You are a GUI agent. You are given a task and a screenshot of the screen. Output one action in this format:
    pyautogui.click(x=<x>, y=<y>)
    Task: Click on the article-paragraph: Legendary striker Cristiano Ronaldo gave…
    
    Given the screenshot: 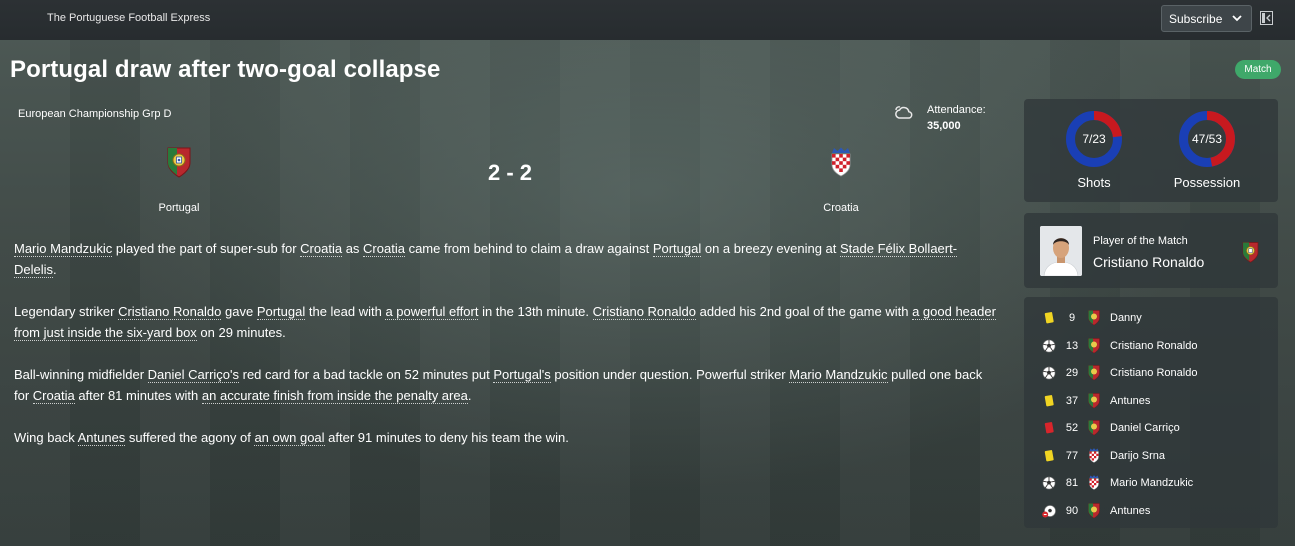 What is the action you would take?
    pyautogui.click(x=506, y=322)
    